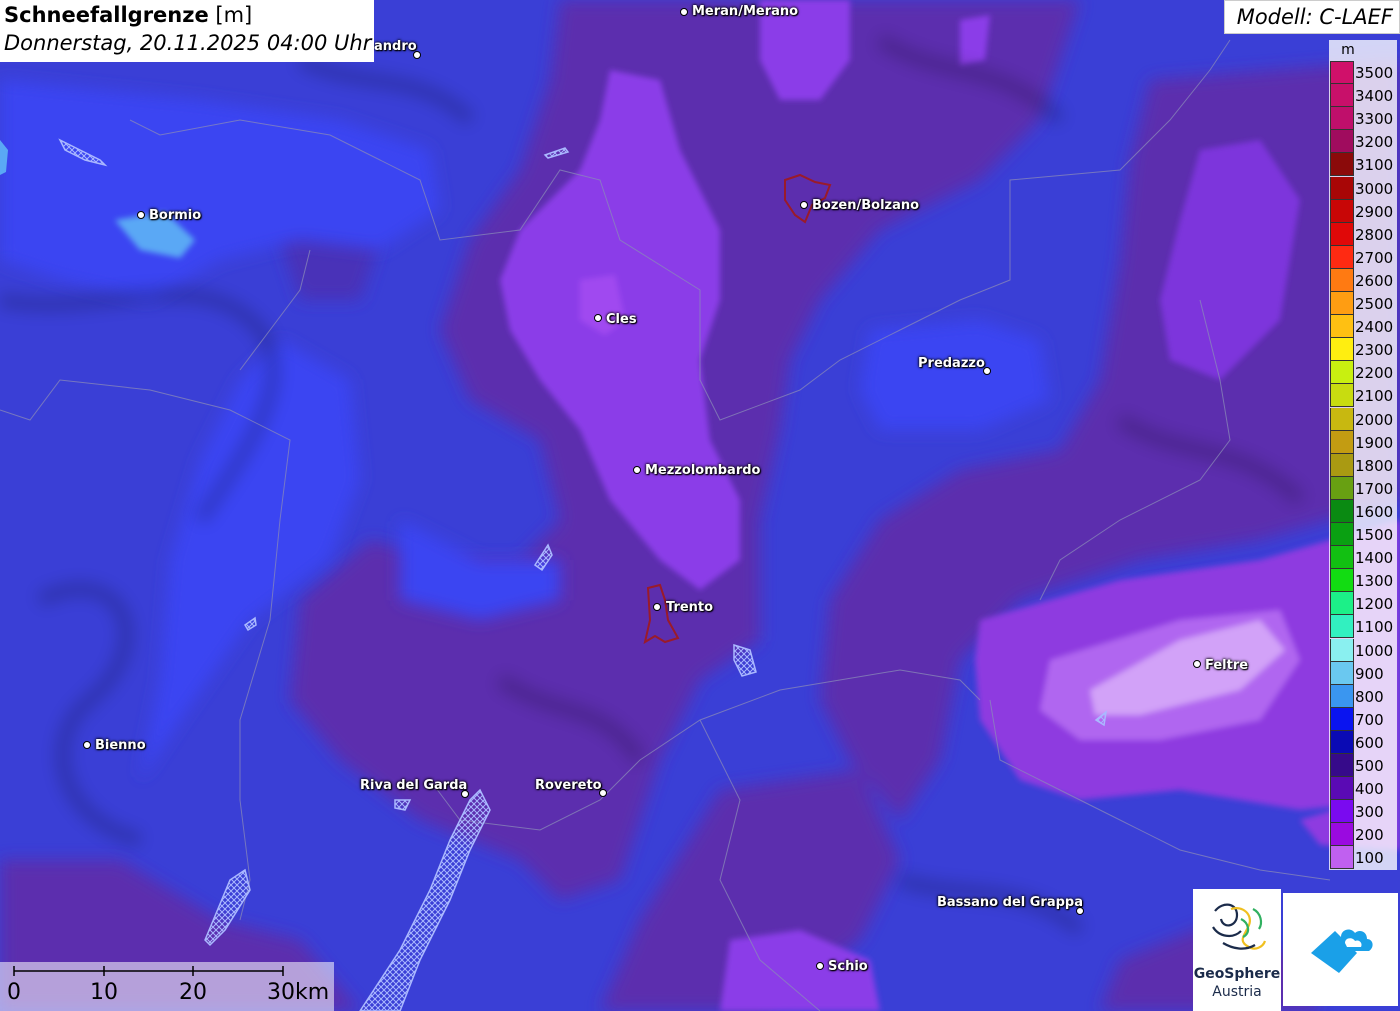 The image size is (1400, 1011). Describe the element at coordinates (1374, 96) in the screenshot. I see `legend-label: 3400` at that location.